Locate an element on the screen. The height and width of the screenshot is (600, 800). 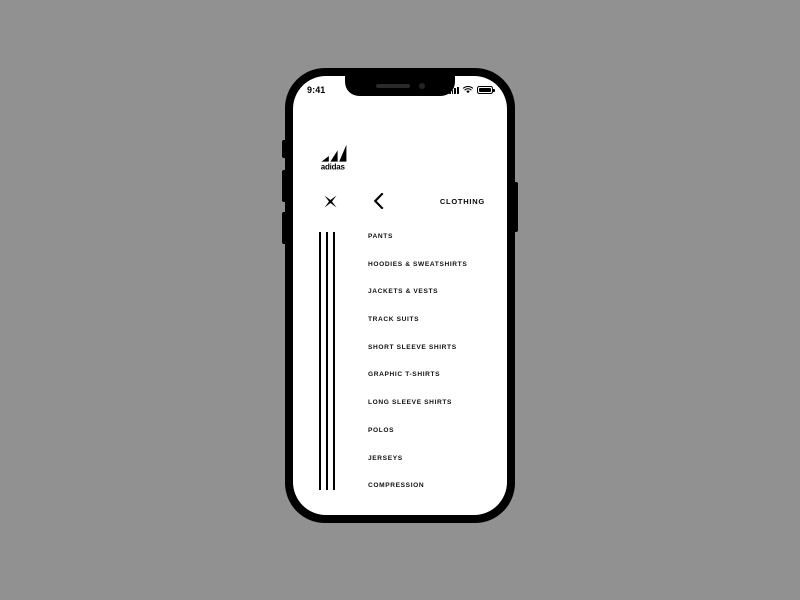
list-item-label: SHORT SLEEVE SHIRTS is located at coordinates (412, 347).